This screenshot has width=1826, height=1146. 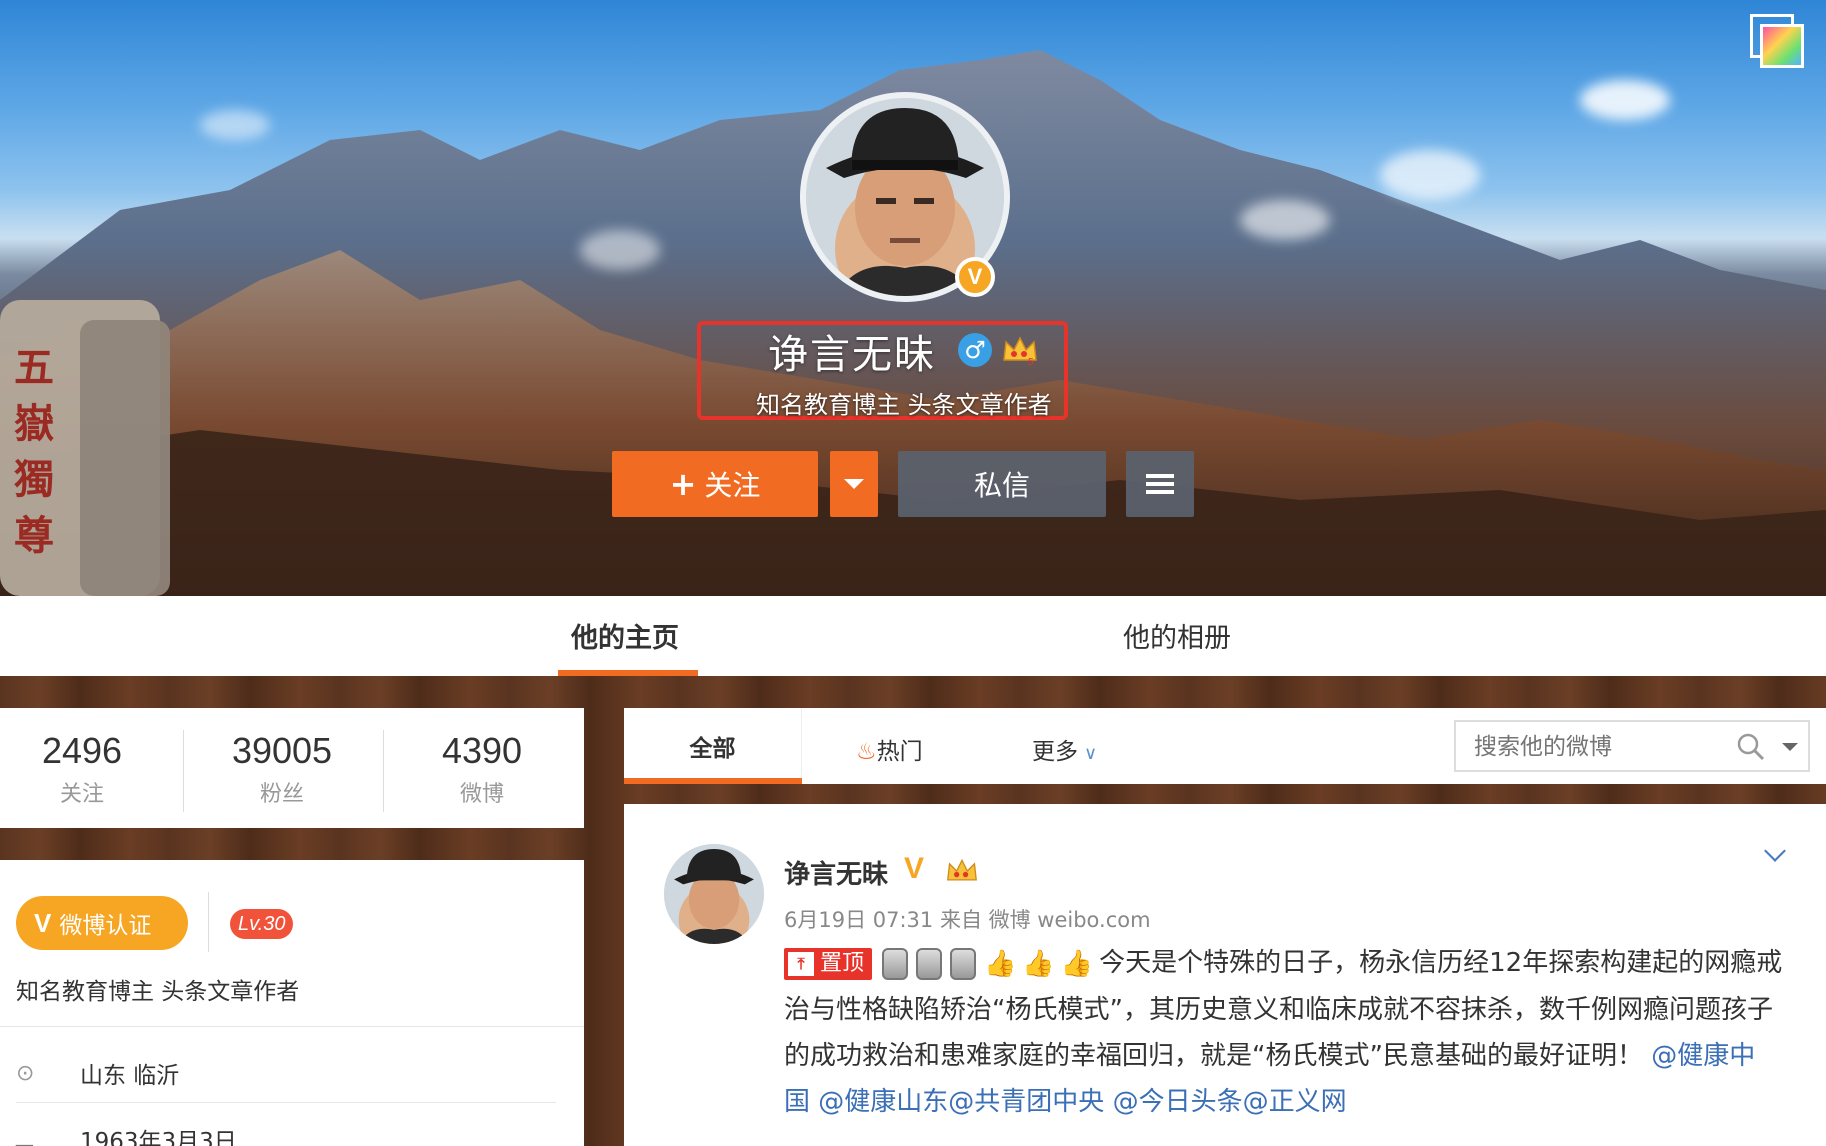 What do you see at coordinates (714, 894) in the screenshot?
I see `post-author-avatar` at bounding box center [714, 894].